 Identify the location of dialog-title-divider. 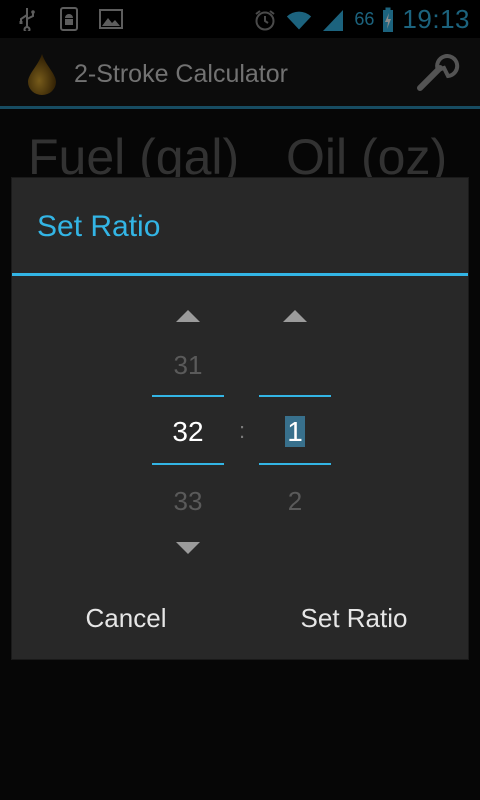
(240, 274).